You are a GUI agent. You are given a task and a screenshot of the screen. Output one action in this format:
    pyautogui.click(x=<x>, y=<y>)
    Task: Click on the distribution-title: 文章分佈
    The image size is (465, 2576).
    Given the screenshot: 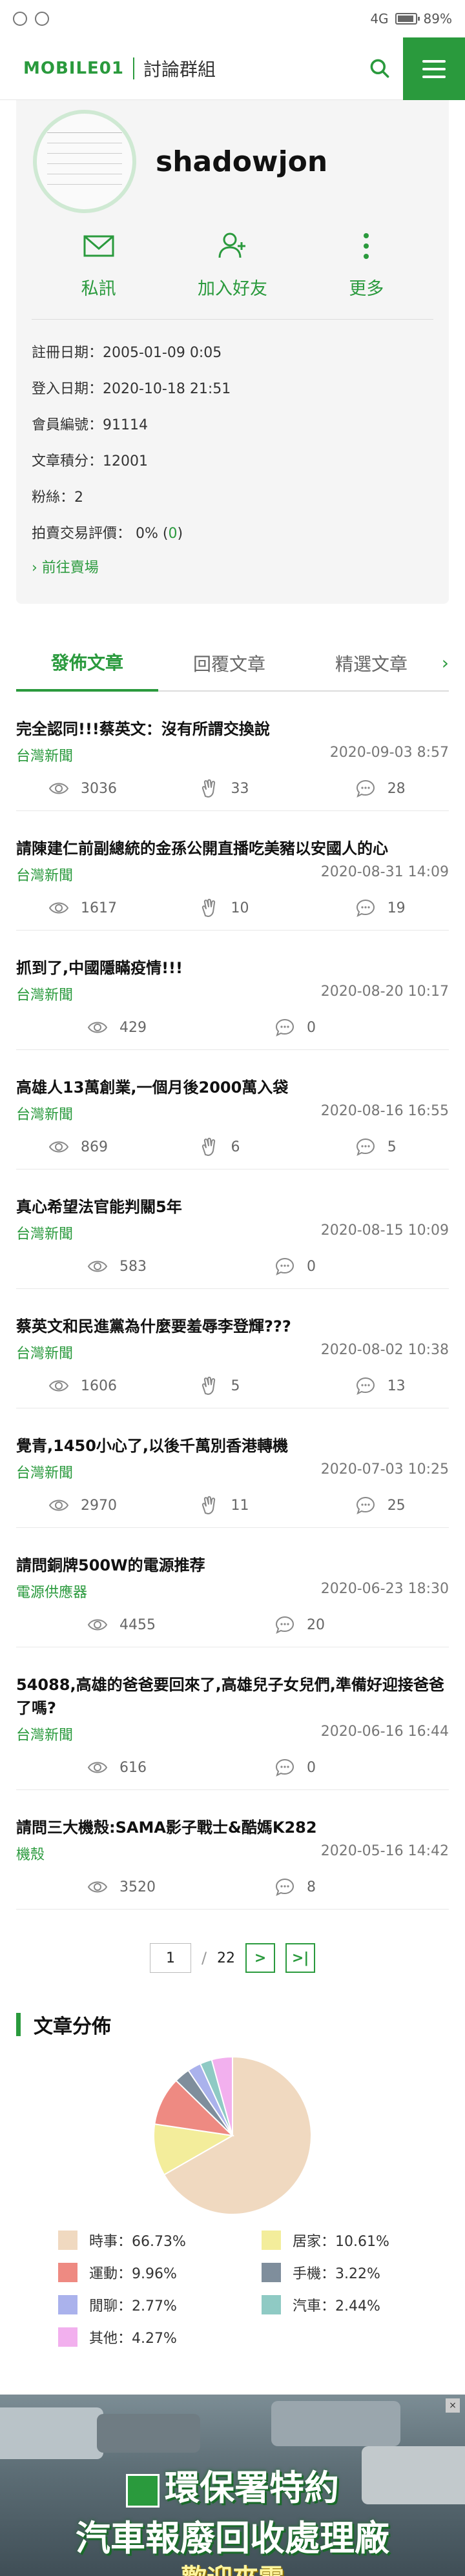 What is the action you would take?
    pyautogui.click(x=72, y=2026)
    